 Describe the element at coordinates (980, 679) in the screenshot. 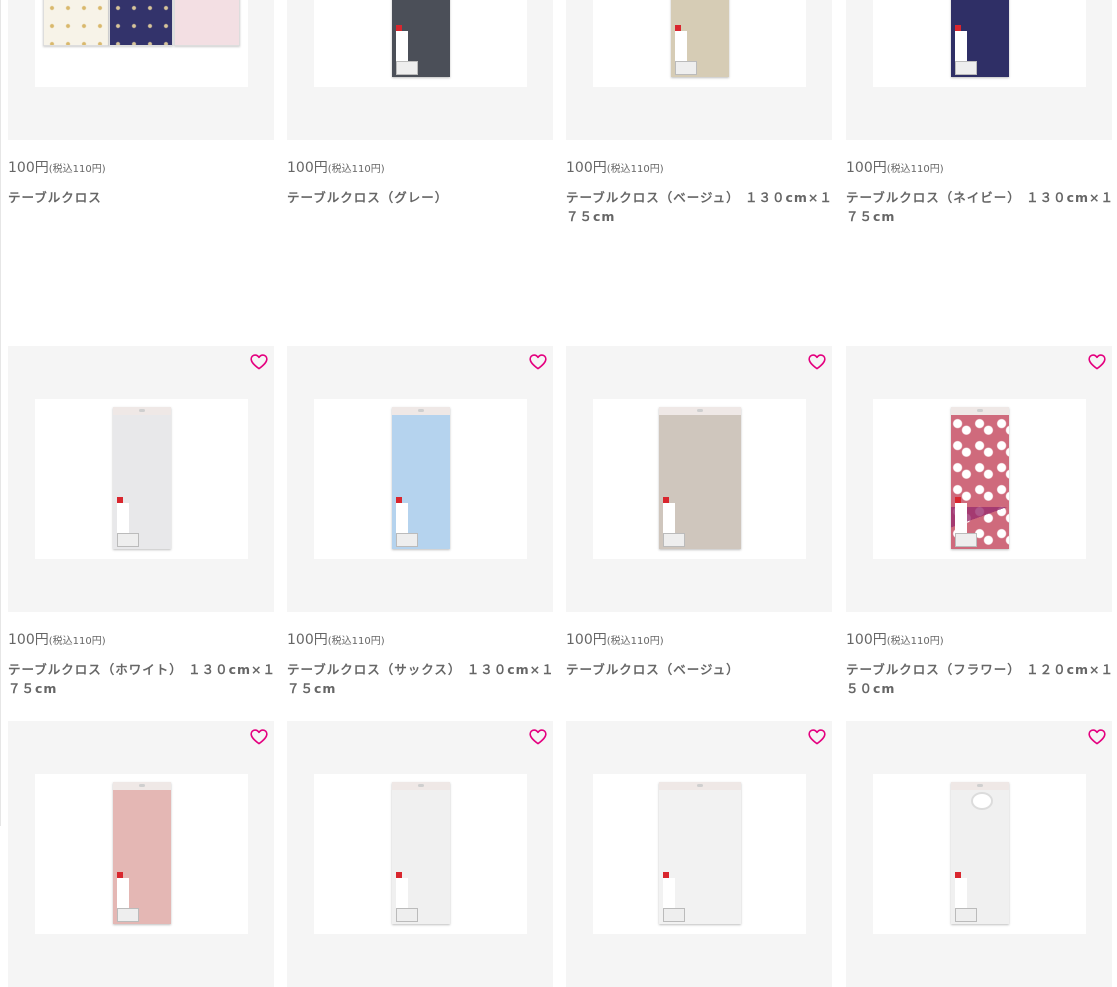

I see `product-name-link: テーブルクロス（フラワー） １２０cm×１５０cm` at that location.